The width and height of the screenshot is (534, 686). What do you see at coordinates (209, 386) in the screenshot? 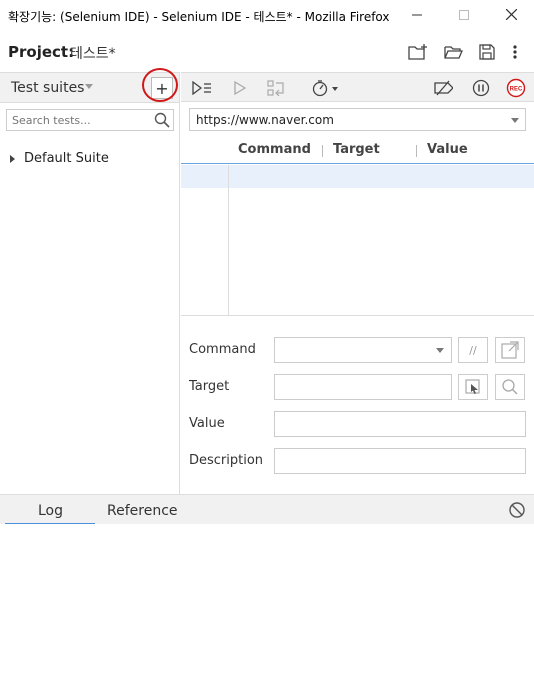
I see `target-label: Target` at bounding box center [209, 386].